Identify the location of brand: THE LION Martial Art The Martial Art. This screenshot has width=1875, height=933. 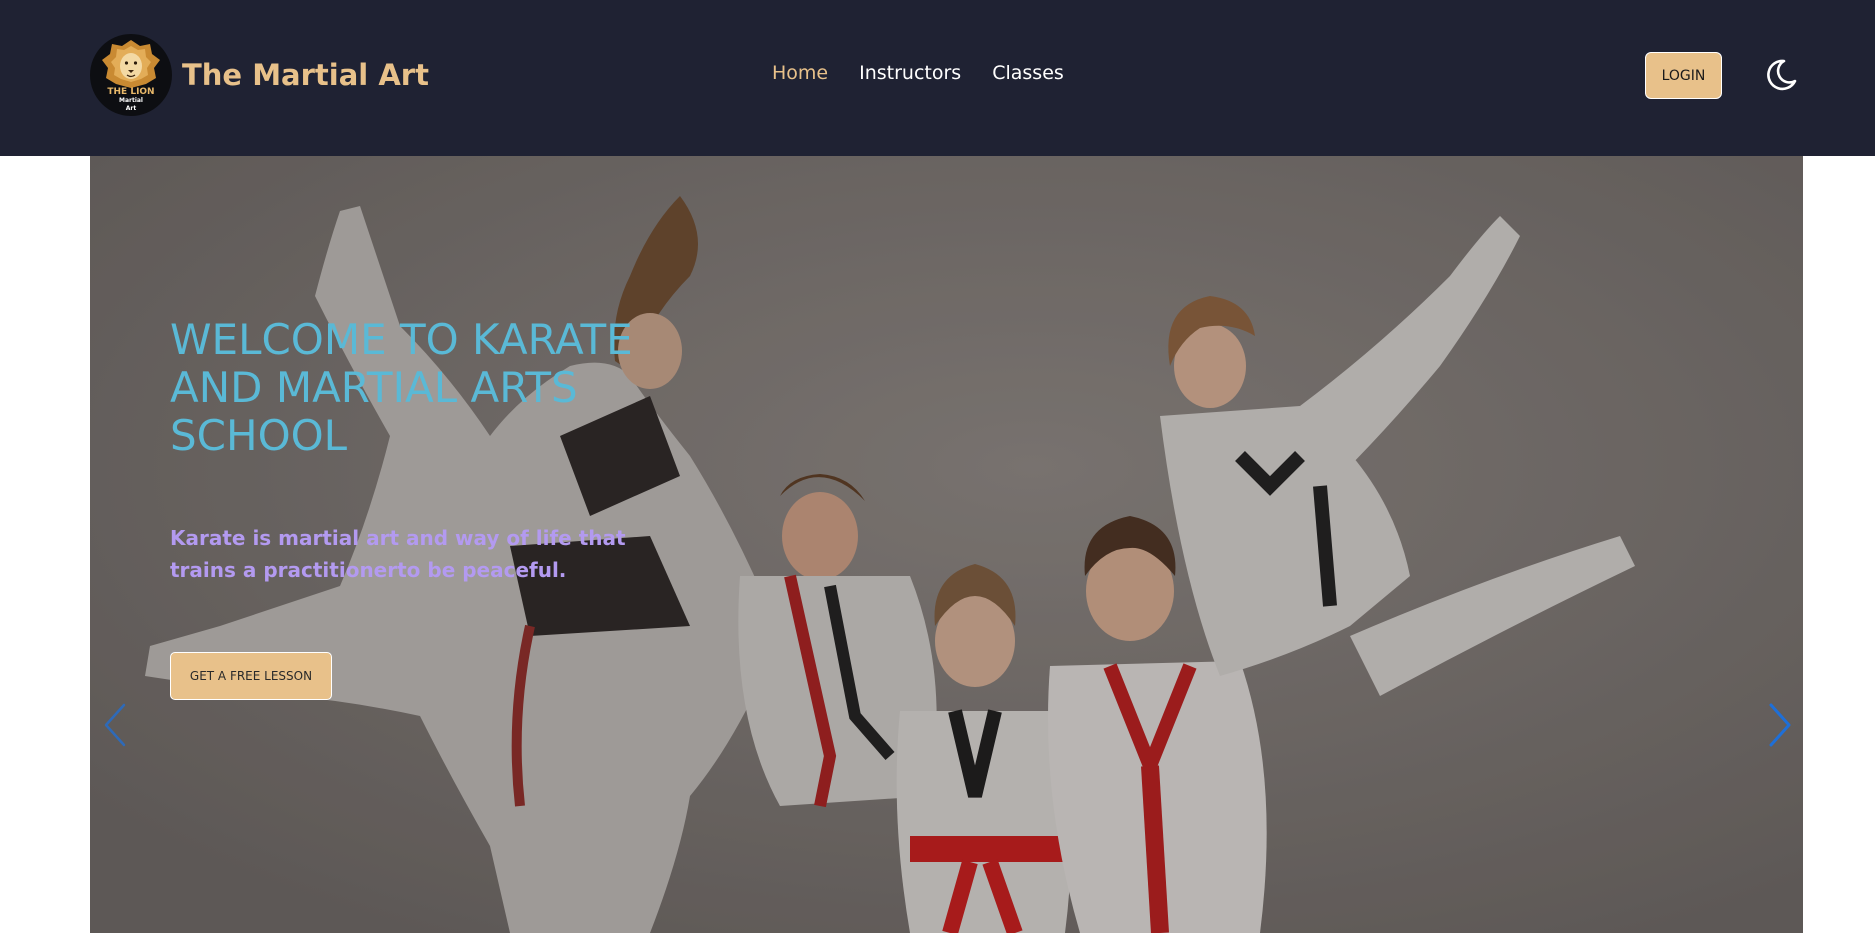
(259, 75).